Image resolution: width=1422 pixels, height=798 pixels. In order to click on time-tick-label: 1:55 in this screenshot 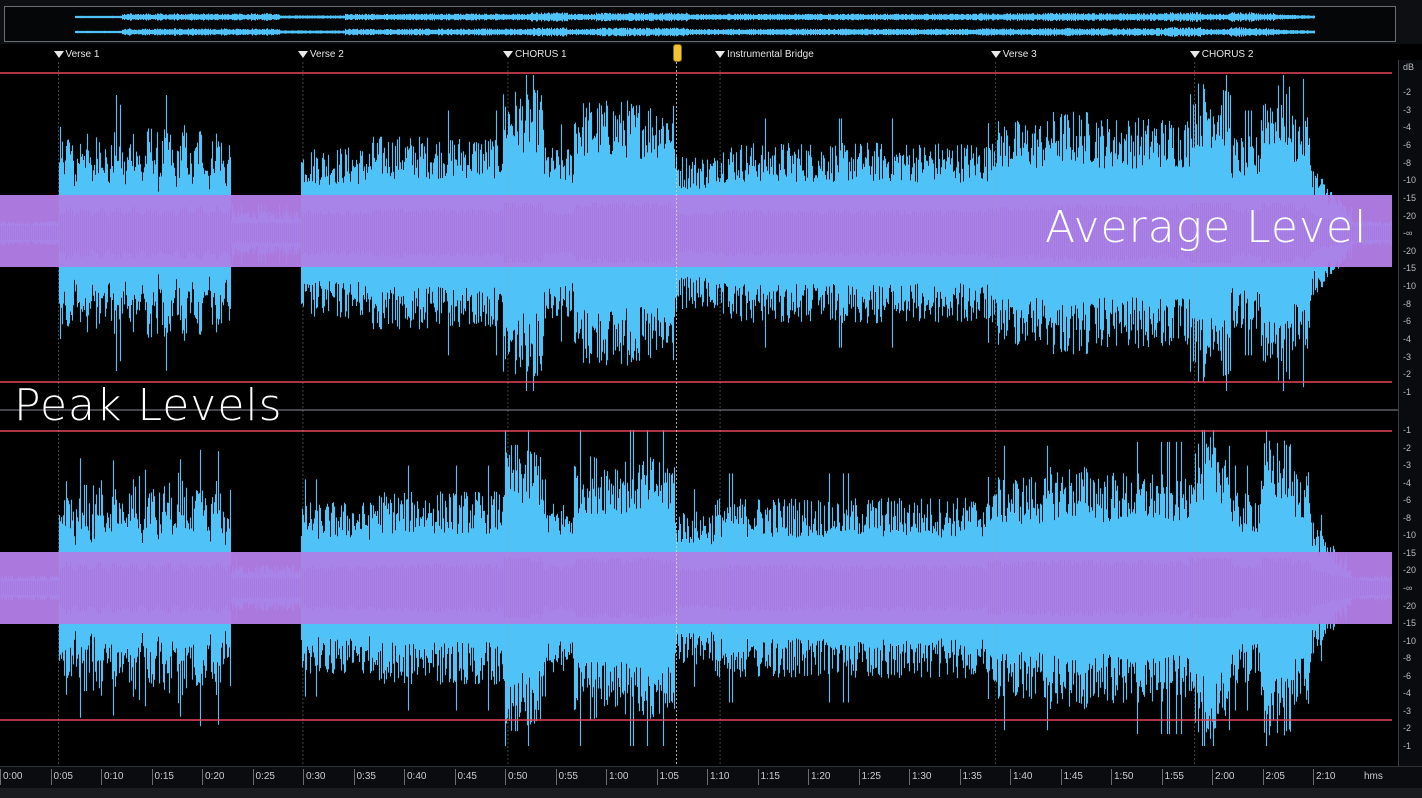, I will do `click(1172, 777)`.